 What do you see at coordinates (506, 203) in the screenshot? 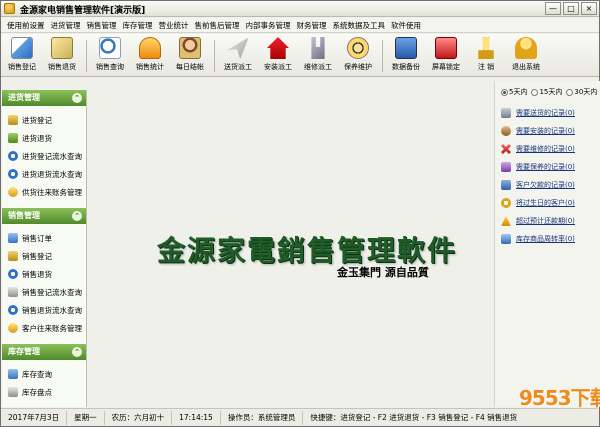
I see `birthday-icon` at bounding box center [506, 203].